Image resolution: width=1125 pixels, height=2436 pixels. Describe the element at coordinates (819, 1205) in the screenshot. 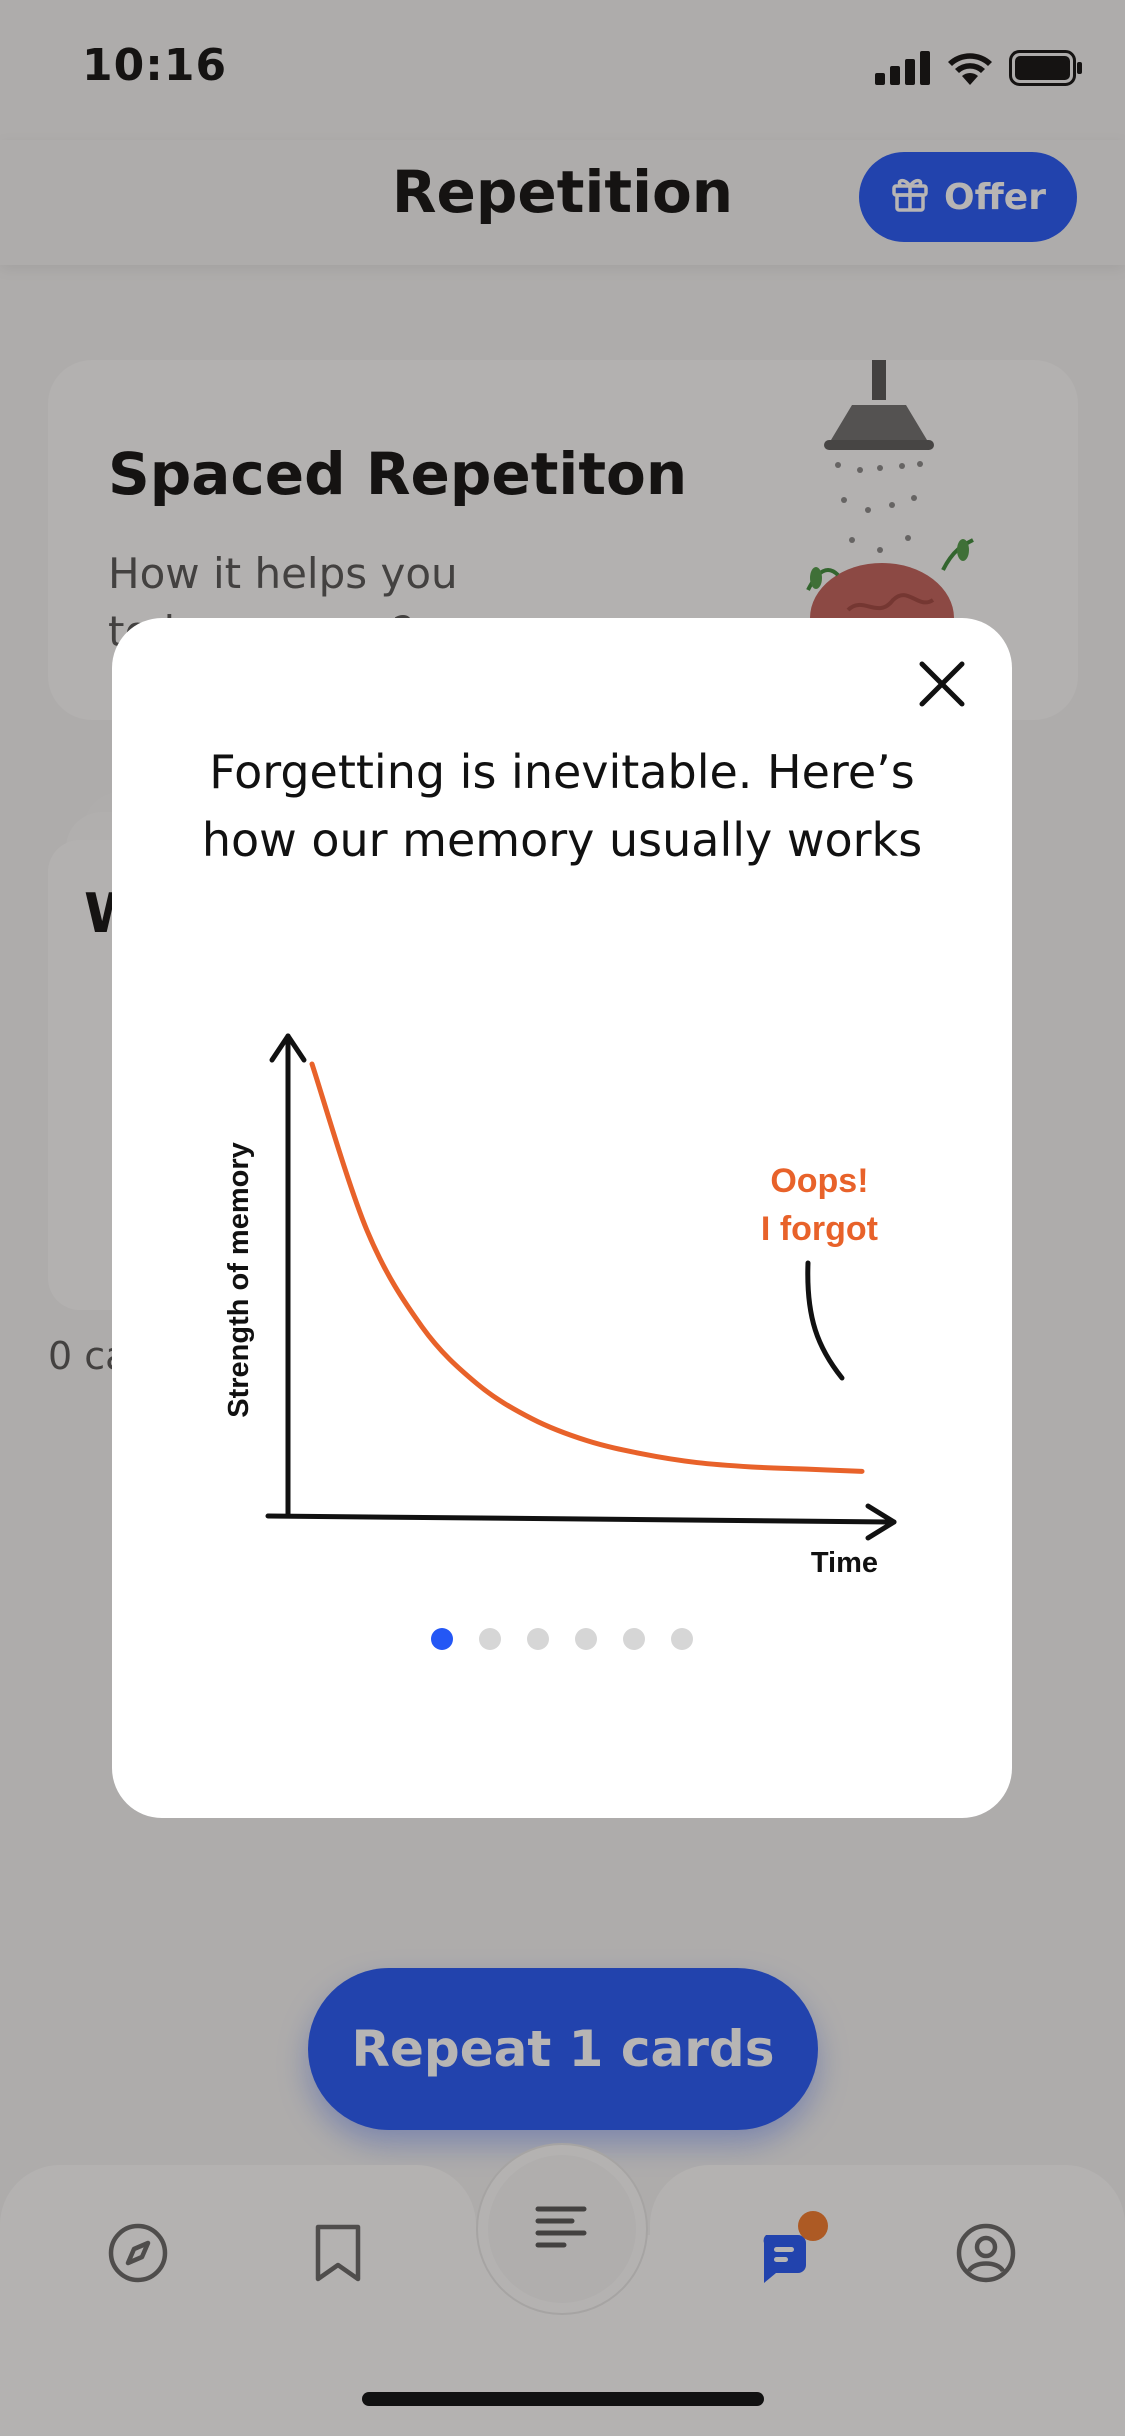

I see `chart-annotation: Oops! I forgot` at that location.